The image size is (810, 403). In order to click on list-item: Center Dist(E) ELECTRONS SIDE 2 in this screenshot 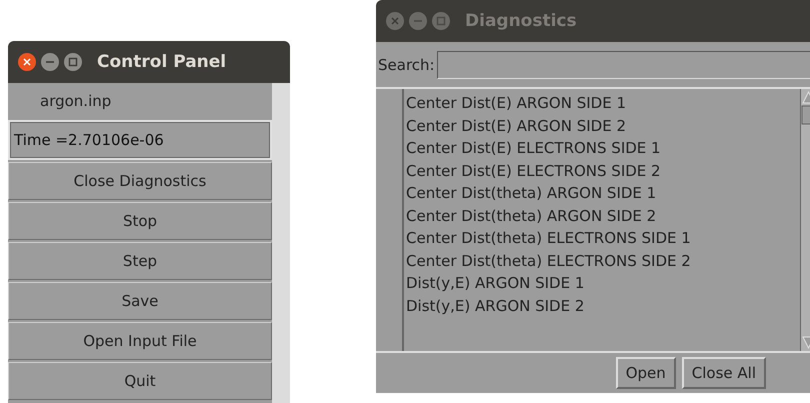, I will do `click(602, 171)`.